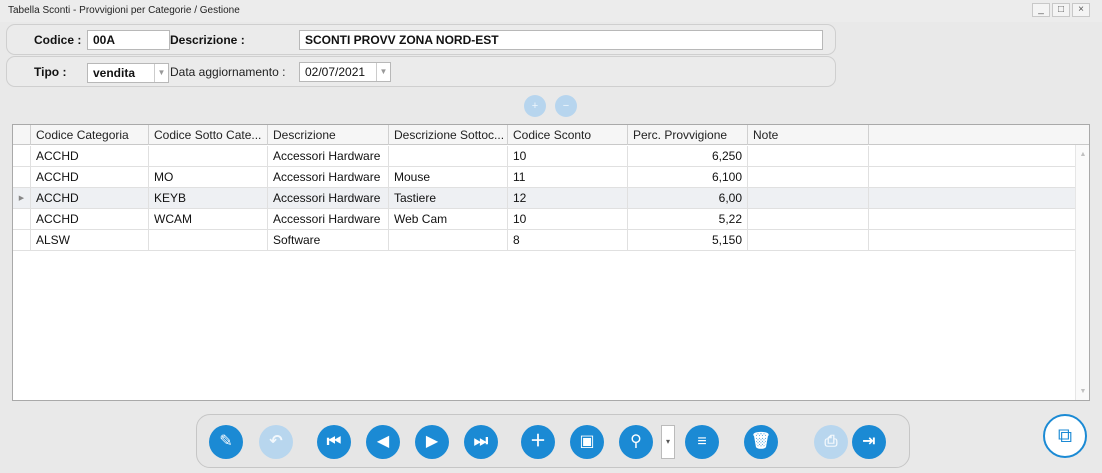 Image resolution: width=1102 pixels, height=473 pixels. I want to click on print-button: ⎙, so click(831, 442).